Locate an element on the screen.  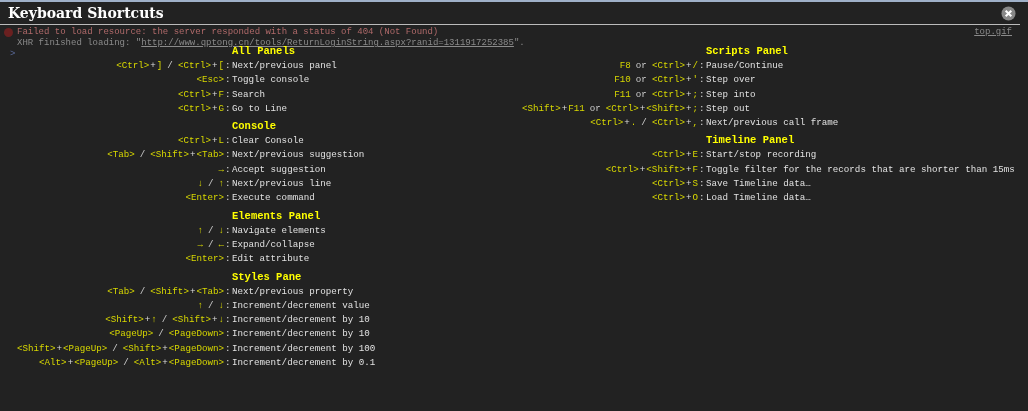
log-message: XHR finished loading: "http://www.qptong.cn/tools/ReturnLoginString.aspx?ranid=1311917252385". is located at coordinates (270, 43).